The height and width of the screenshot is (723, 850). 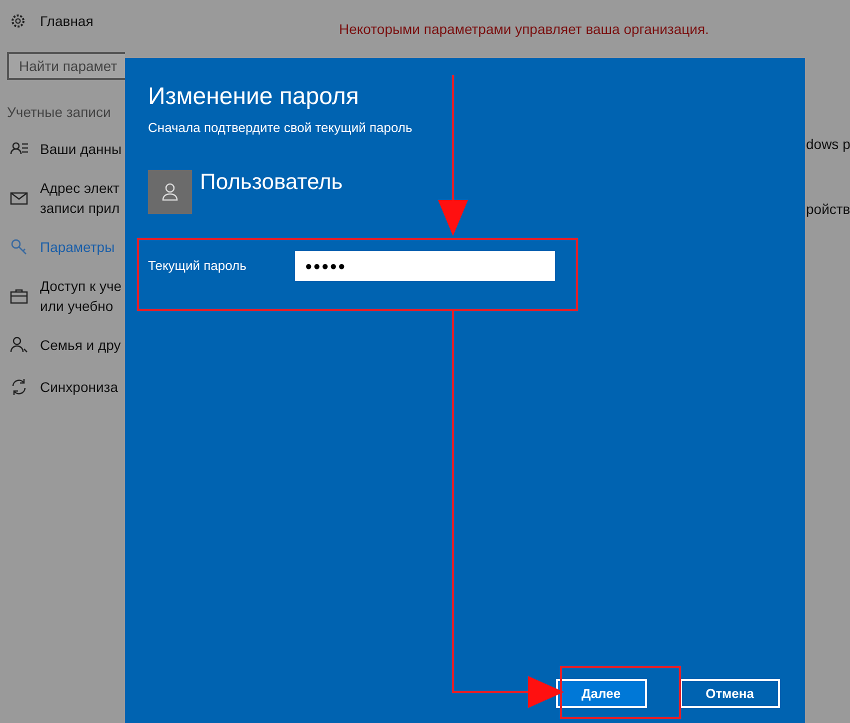 What do you see at coordinates (19, 296) in the screenshot?
I see `briefcase-icon` at bounding box center [19, 296].